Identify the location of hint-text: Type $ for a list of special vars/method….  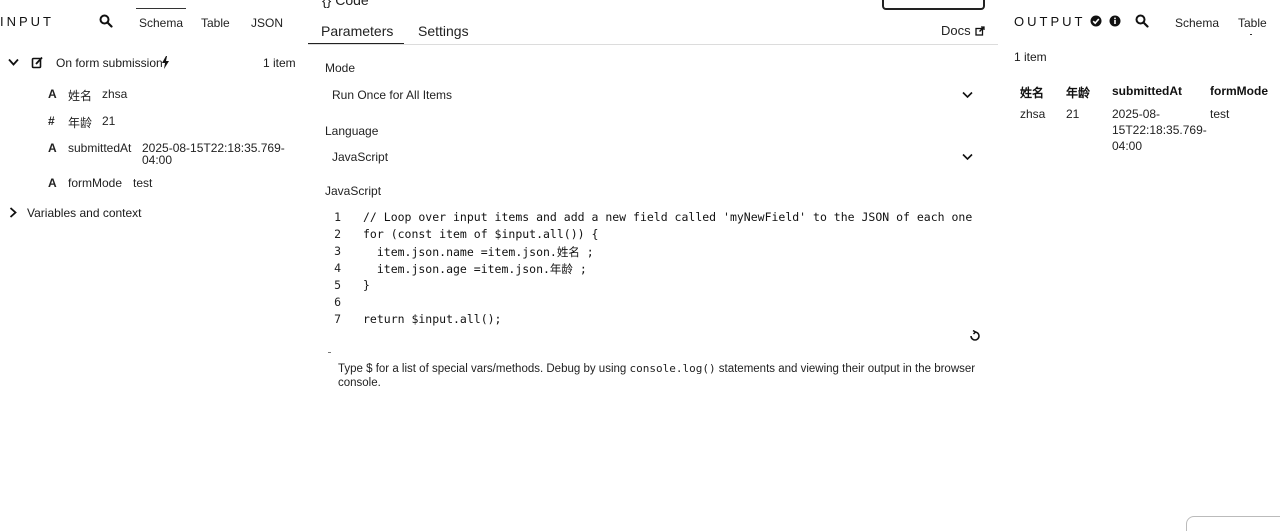
(484, 369).